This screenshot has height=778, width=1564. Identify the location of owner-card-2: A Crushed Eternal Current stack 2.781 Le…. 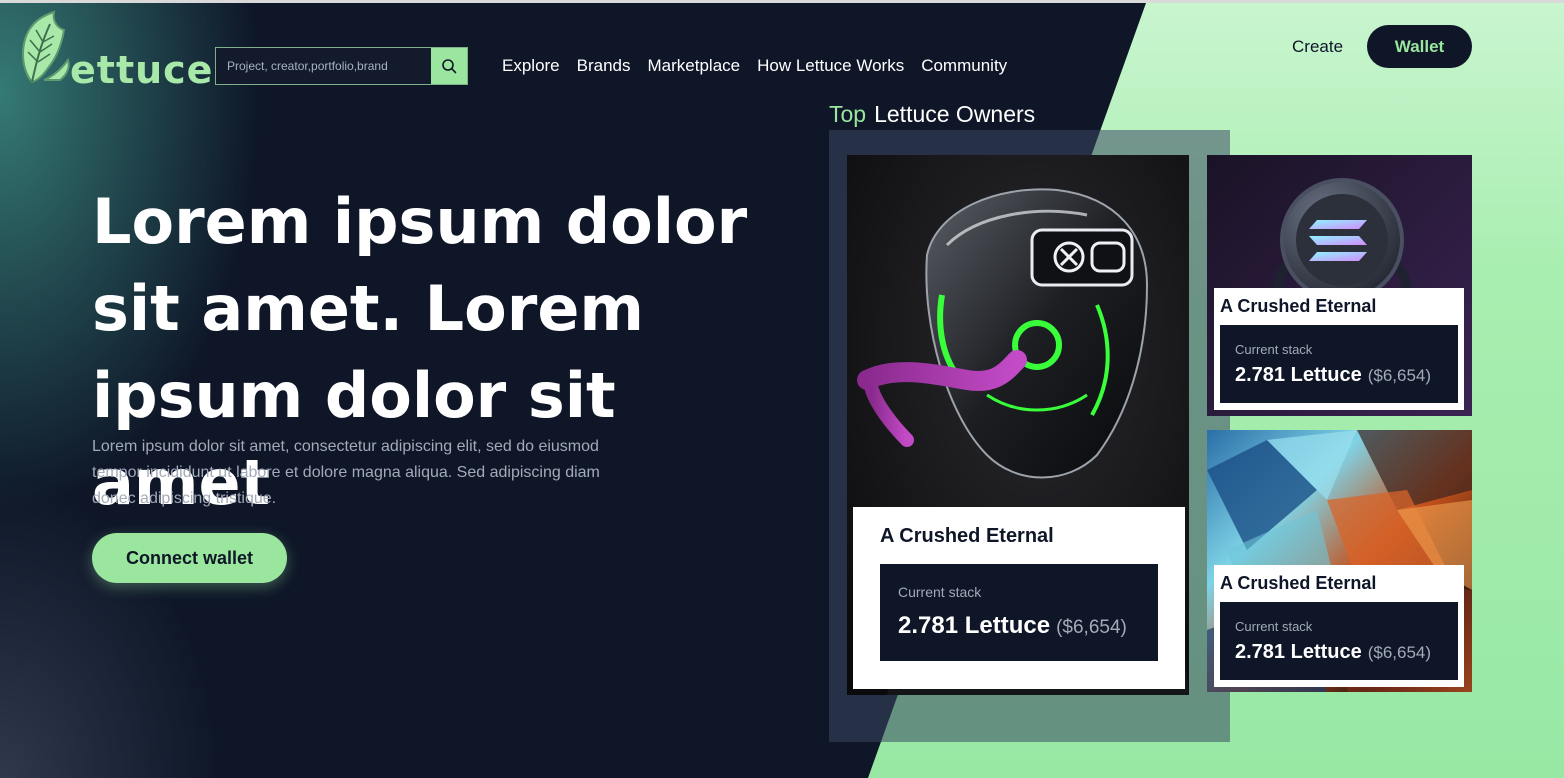
(1339, 285).